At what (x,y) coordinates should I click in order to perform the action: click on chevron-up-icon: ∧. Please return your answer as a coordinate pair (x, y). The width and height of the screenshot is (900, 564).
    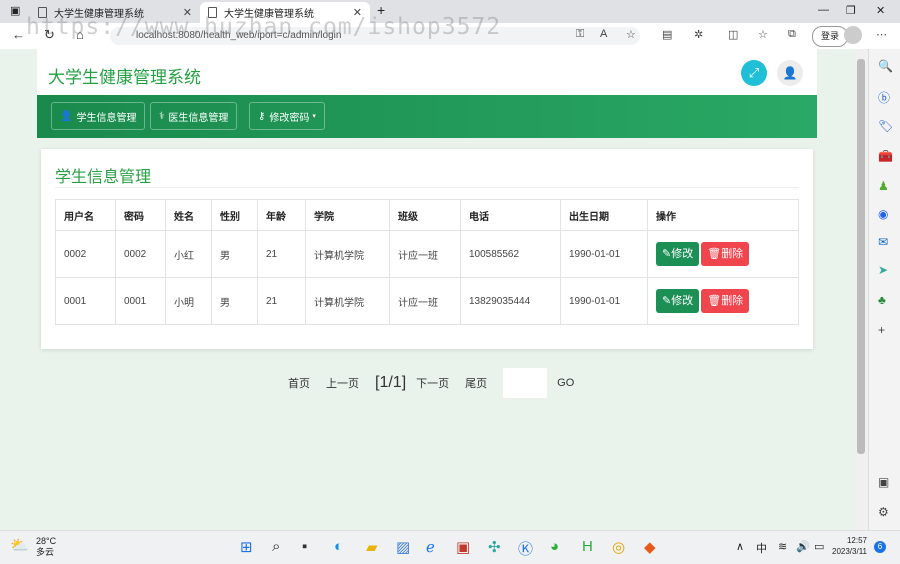
    Looking at the image, I should click on (740, 546).